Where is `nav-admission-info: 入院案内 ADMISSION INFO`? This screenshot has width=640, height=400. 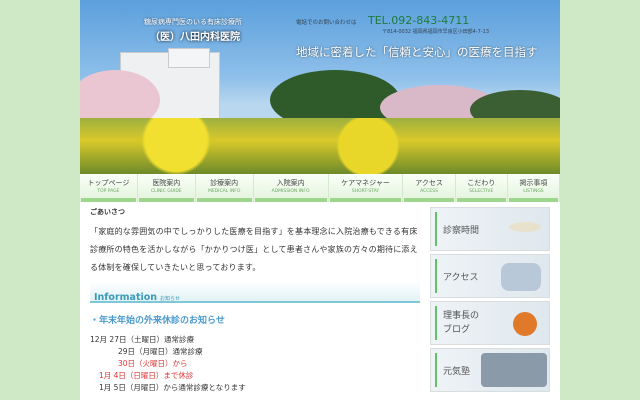 nav-admission-info: 入院案内 ADMISSION INFO is located at coordinates (291, 188).